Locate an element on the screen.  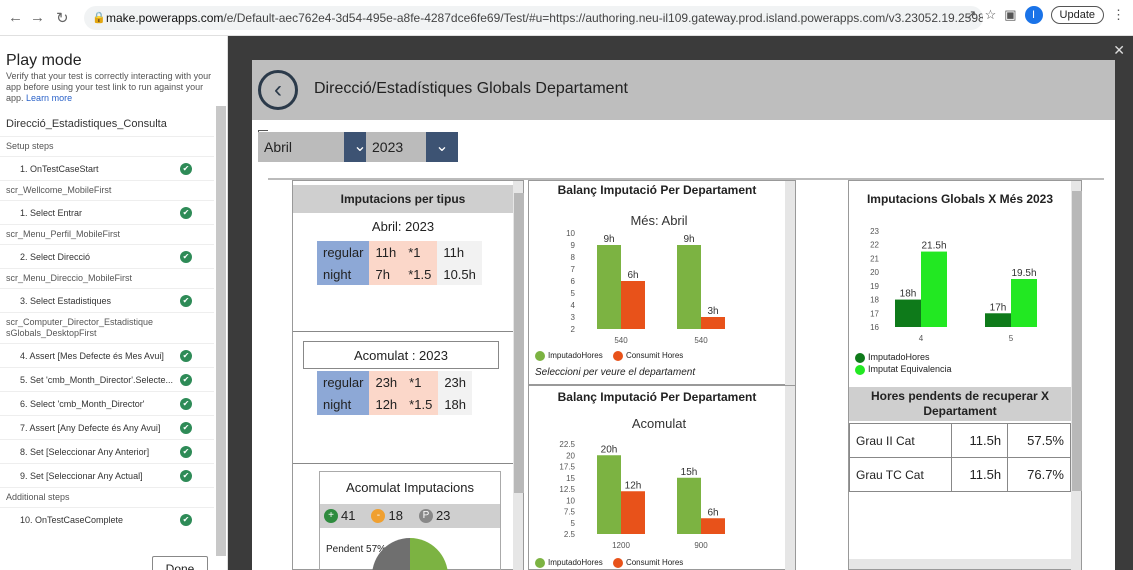
step-label: 4. Assert [Mes Defecte és Mes Avui] is located at coordinates (92, 356).